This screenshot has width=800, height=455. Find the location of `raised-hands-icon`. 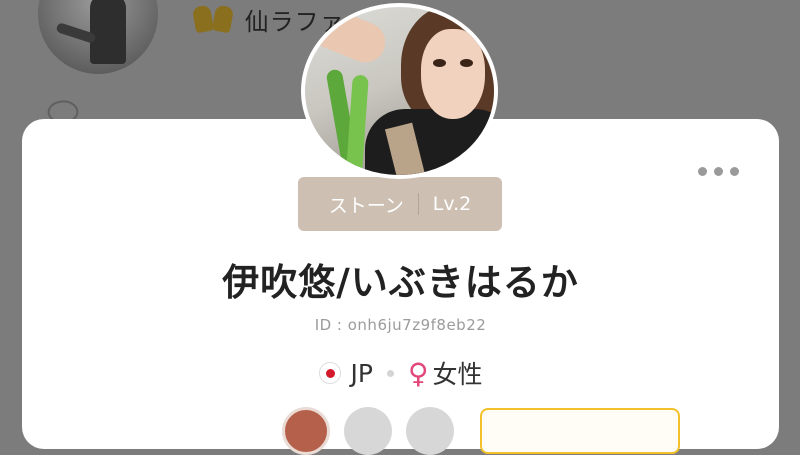

raised-hands-icon is located at coordinates (213, 19).